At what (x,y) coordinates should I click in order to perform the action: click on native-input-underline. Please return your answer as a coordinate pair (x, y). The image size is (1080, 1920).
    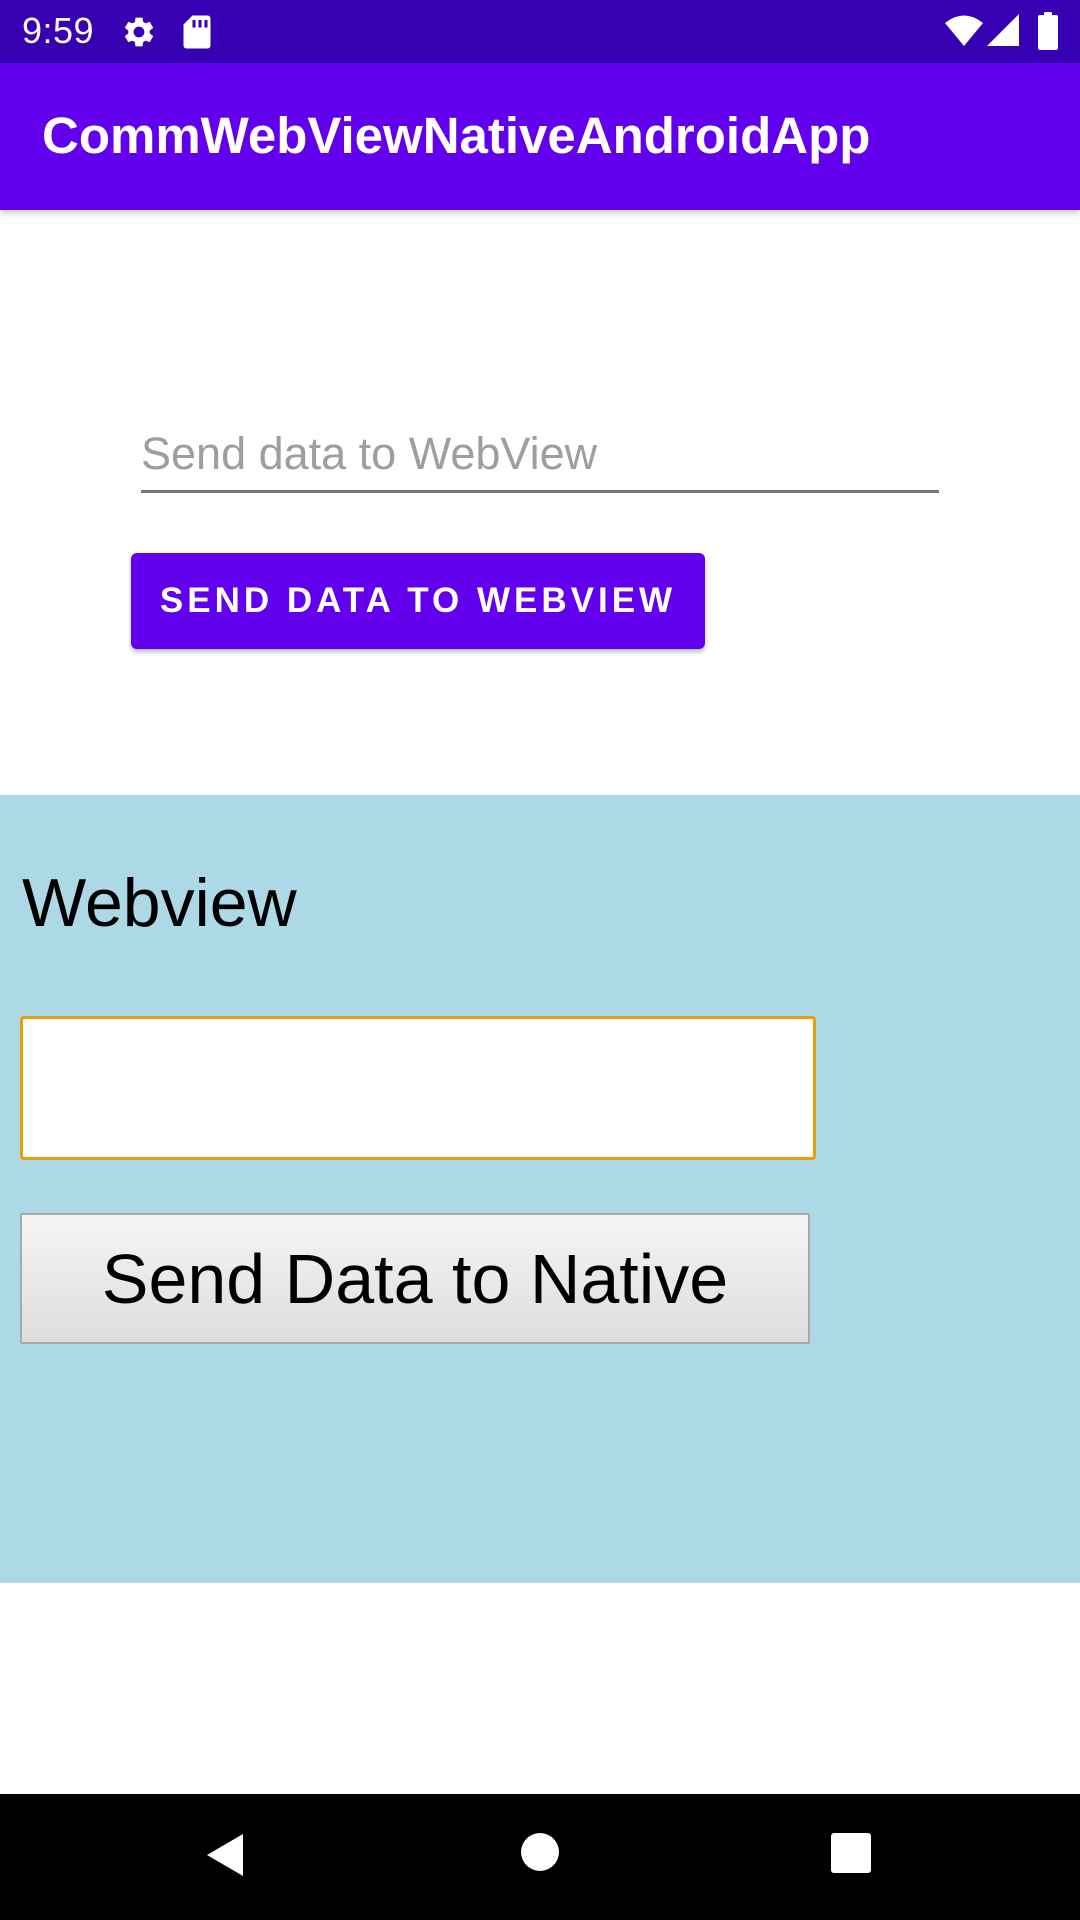
    Looking at the image, I should click on (540, 455).